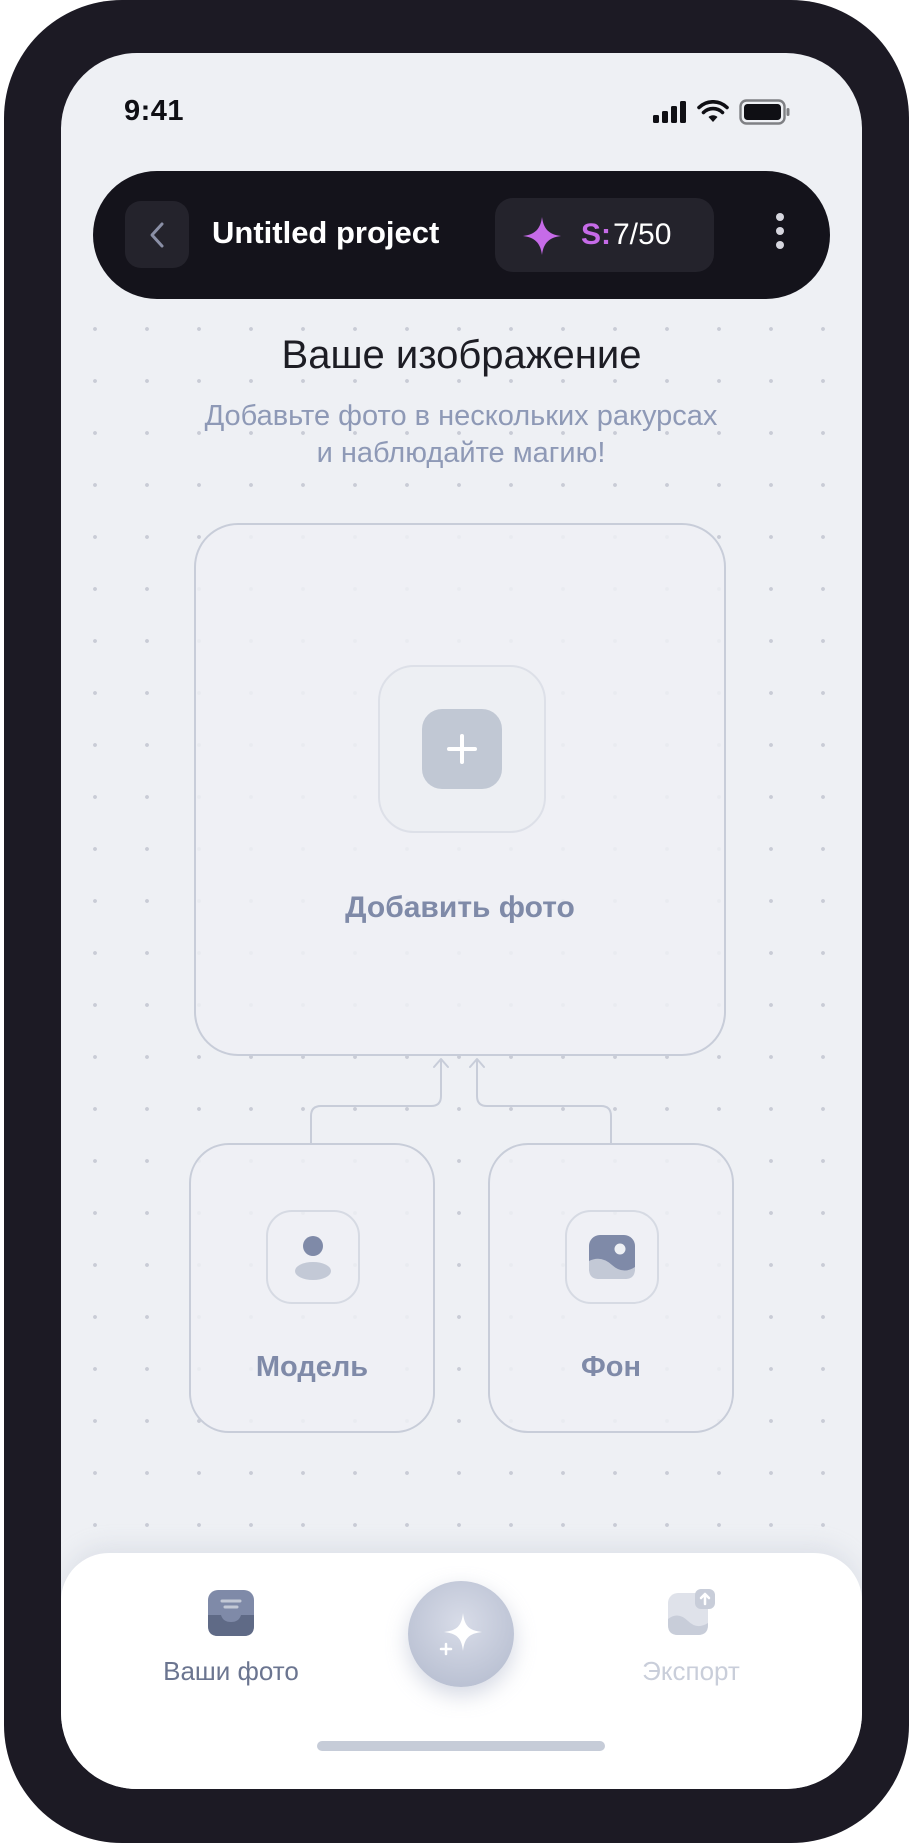 The image size is (910, 1843). I want to click on inbox-icon, so click(231, 1613).